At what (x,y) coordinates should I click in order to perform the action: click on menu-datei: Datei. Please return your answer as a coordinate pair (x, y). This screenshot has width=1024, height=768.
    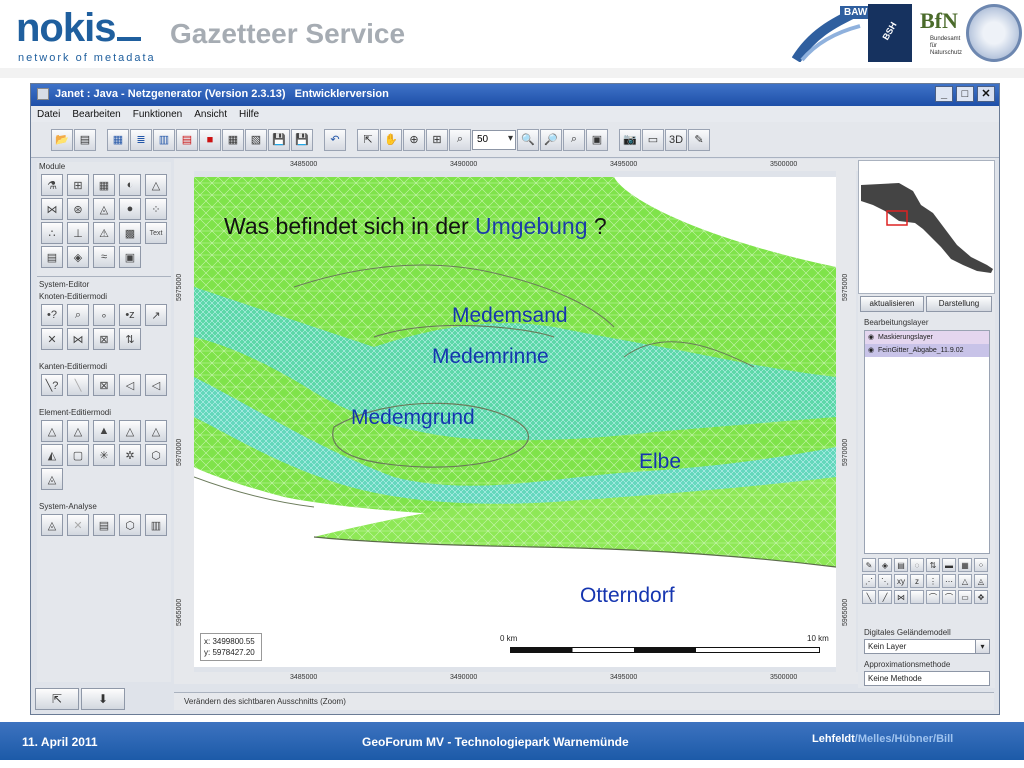
    Looking at the image, I should click on (48, 114).